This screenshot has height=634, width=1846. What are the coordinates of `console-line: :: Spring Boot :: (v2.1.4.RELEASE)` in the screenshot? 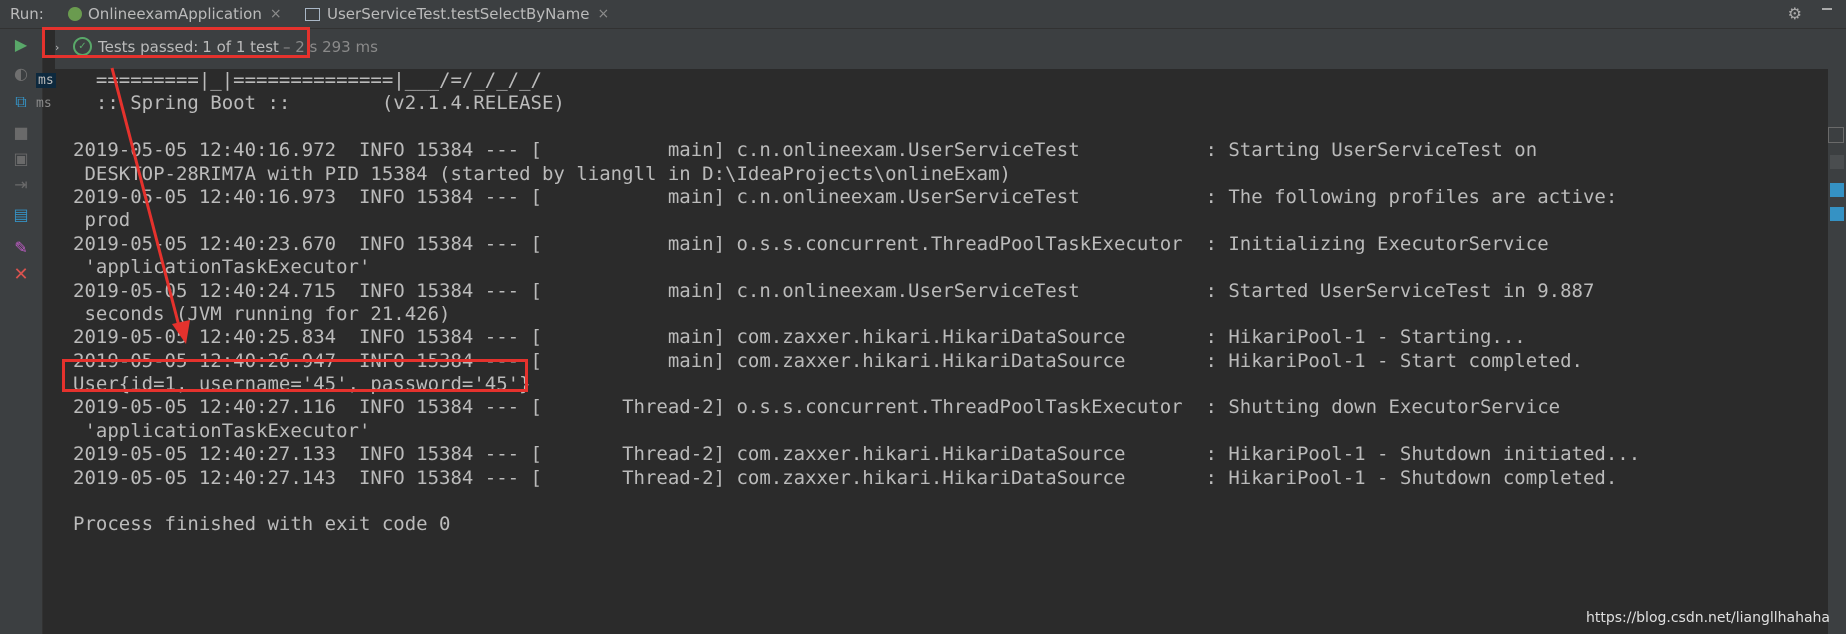 It's located at (319, 103).